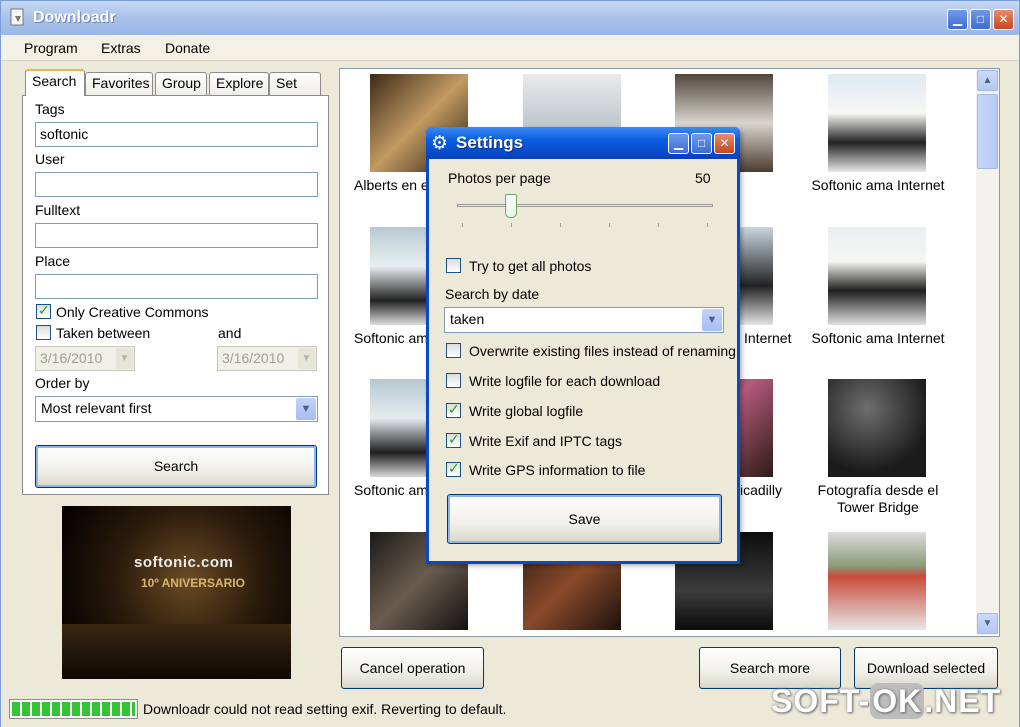  What do you see at coordinates (176, 184) in the screenshot?
I see `user-input` at bounding box center [176, 184].